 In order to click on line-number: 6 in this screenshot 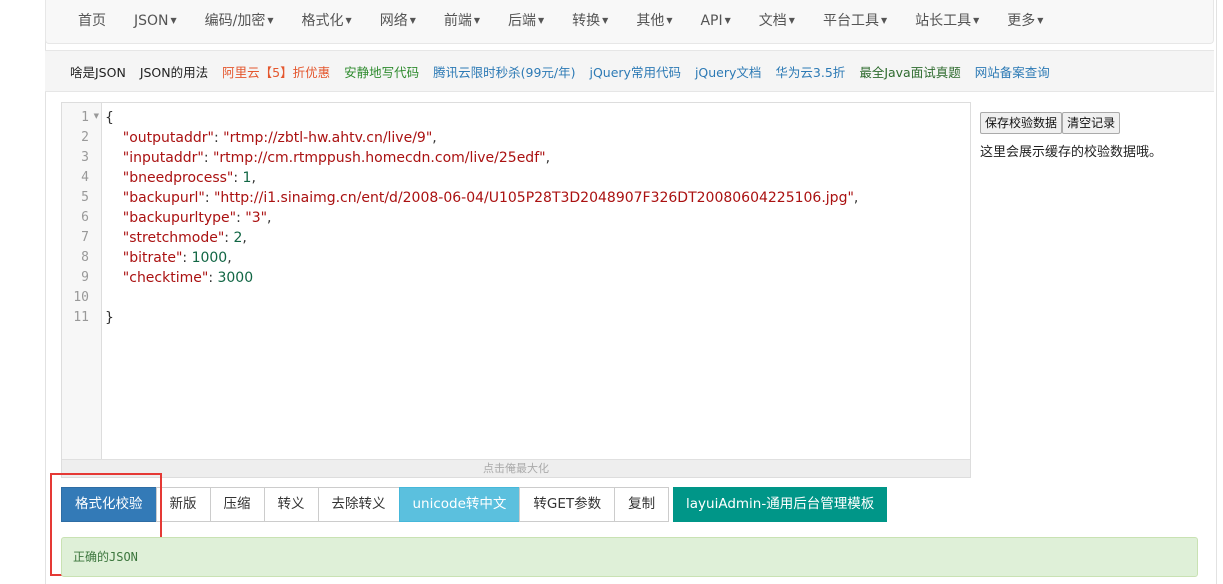, I will do `click(85, 217)`.